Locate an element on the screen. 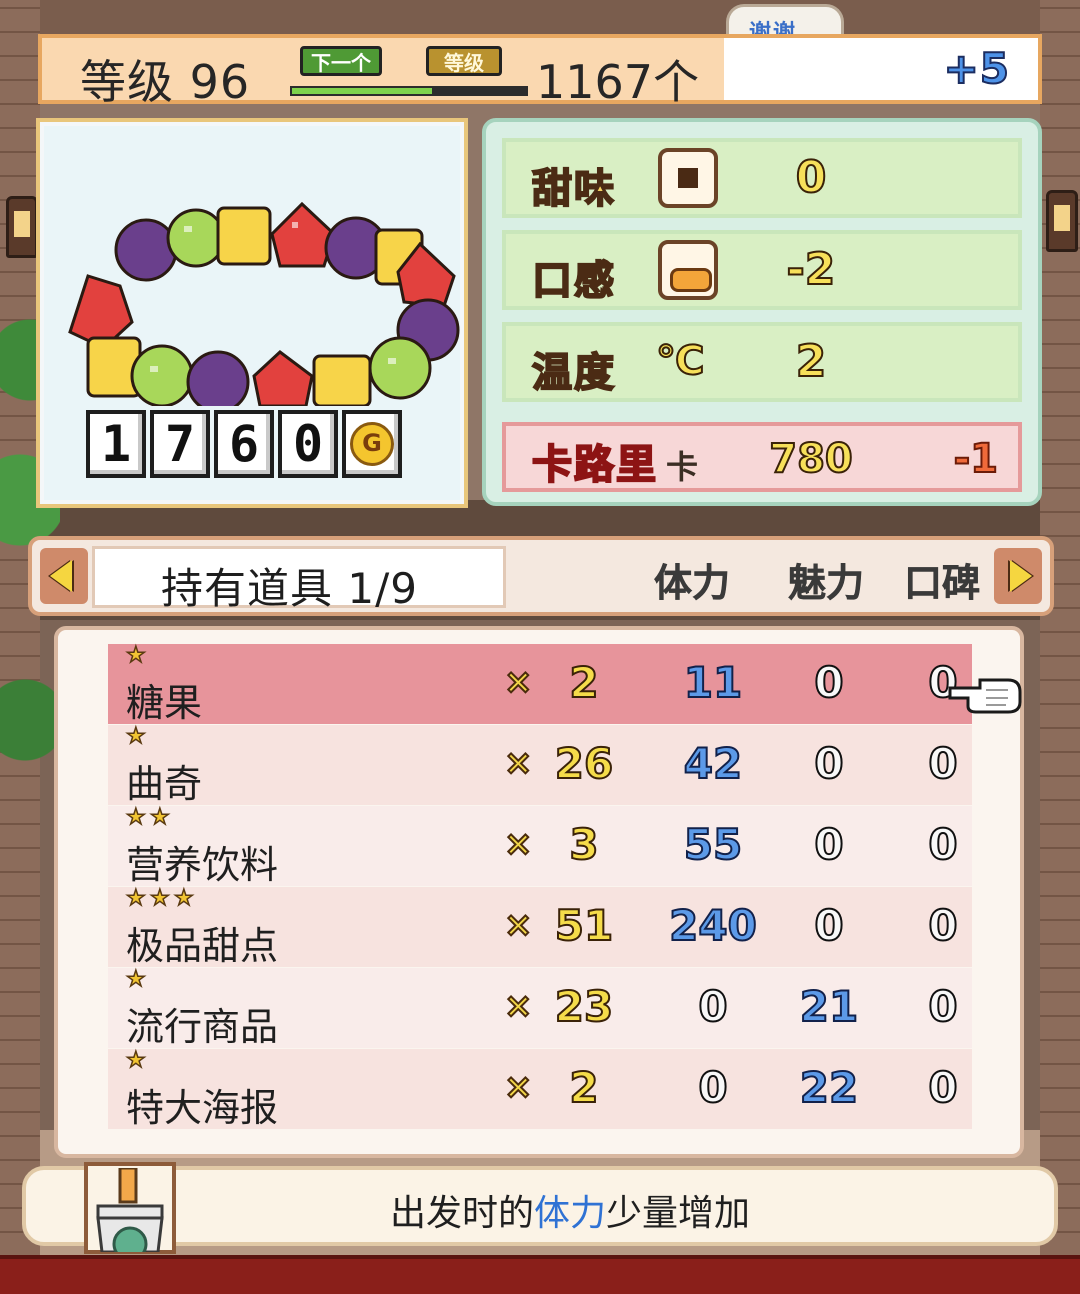  table-row: ★ 流行商品 × 23 0 21 0 is located at coordinates (540, 1008).